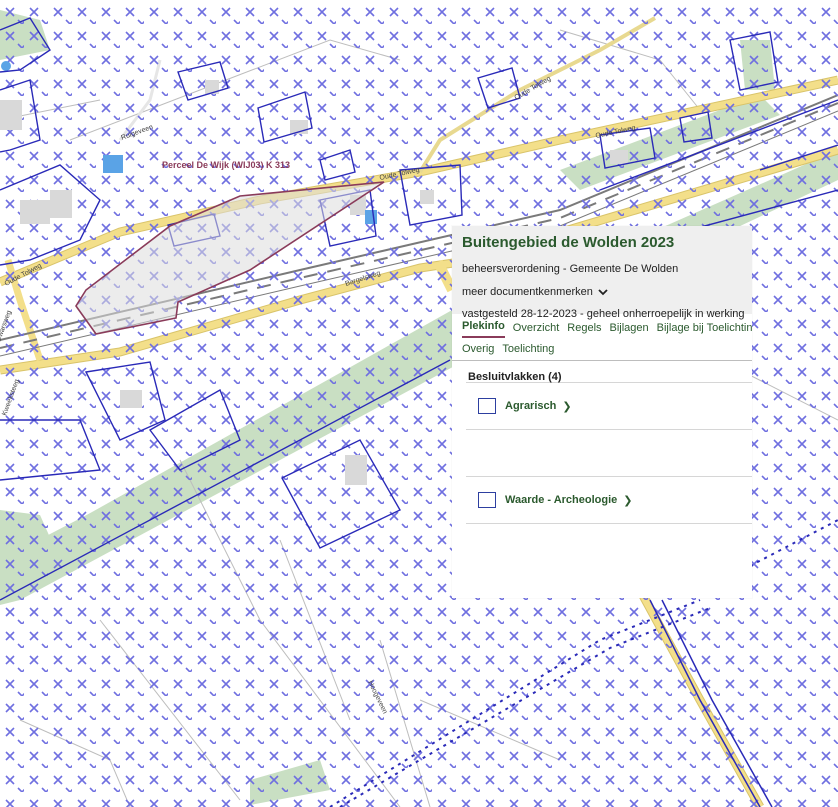 The width and height of the screenshot is (838, 807). What do you see at coordinates (226, 165) in the screenshot?
I see `parcel-label: Perceel De Wijk (WIJ03) K 313` at bounding box center [226, 165].